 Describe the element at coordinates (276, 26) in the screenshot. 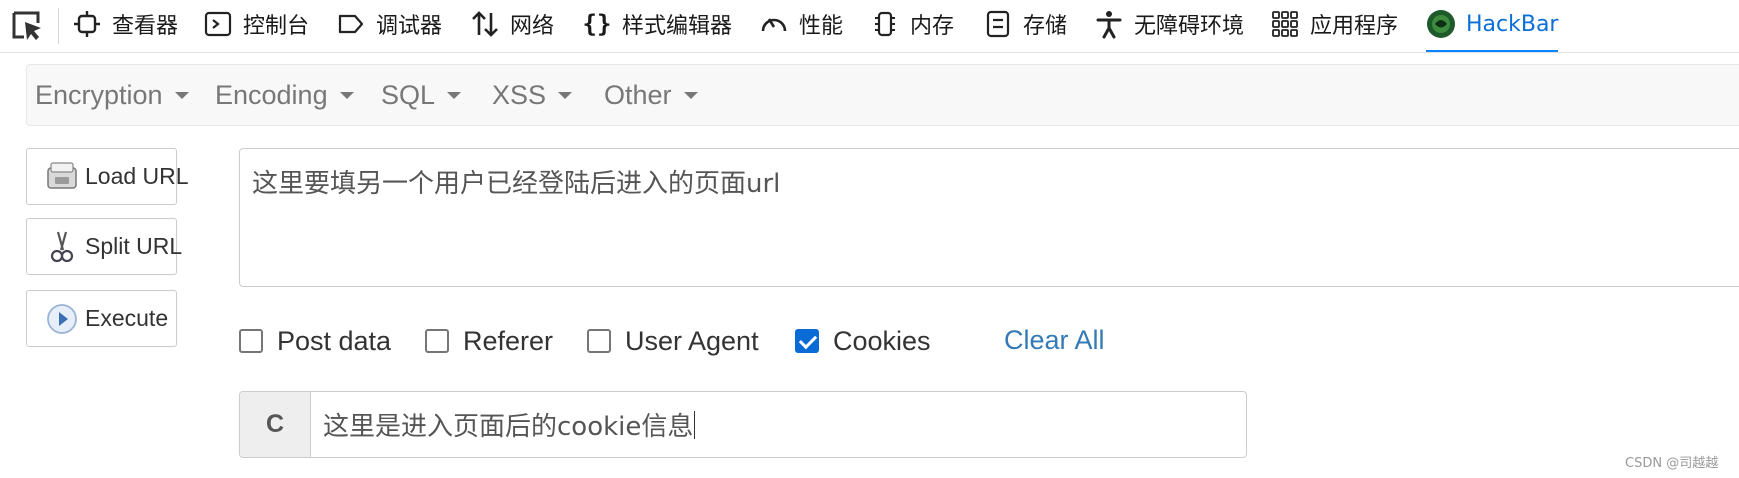

I see `tab-label: 控制台` at that location.